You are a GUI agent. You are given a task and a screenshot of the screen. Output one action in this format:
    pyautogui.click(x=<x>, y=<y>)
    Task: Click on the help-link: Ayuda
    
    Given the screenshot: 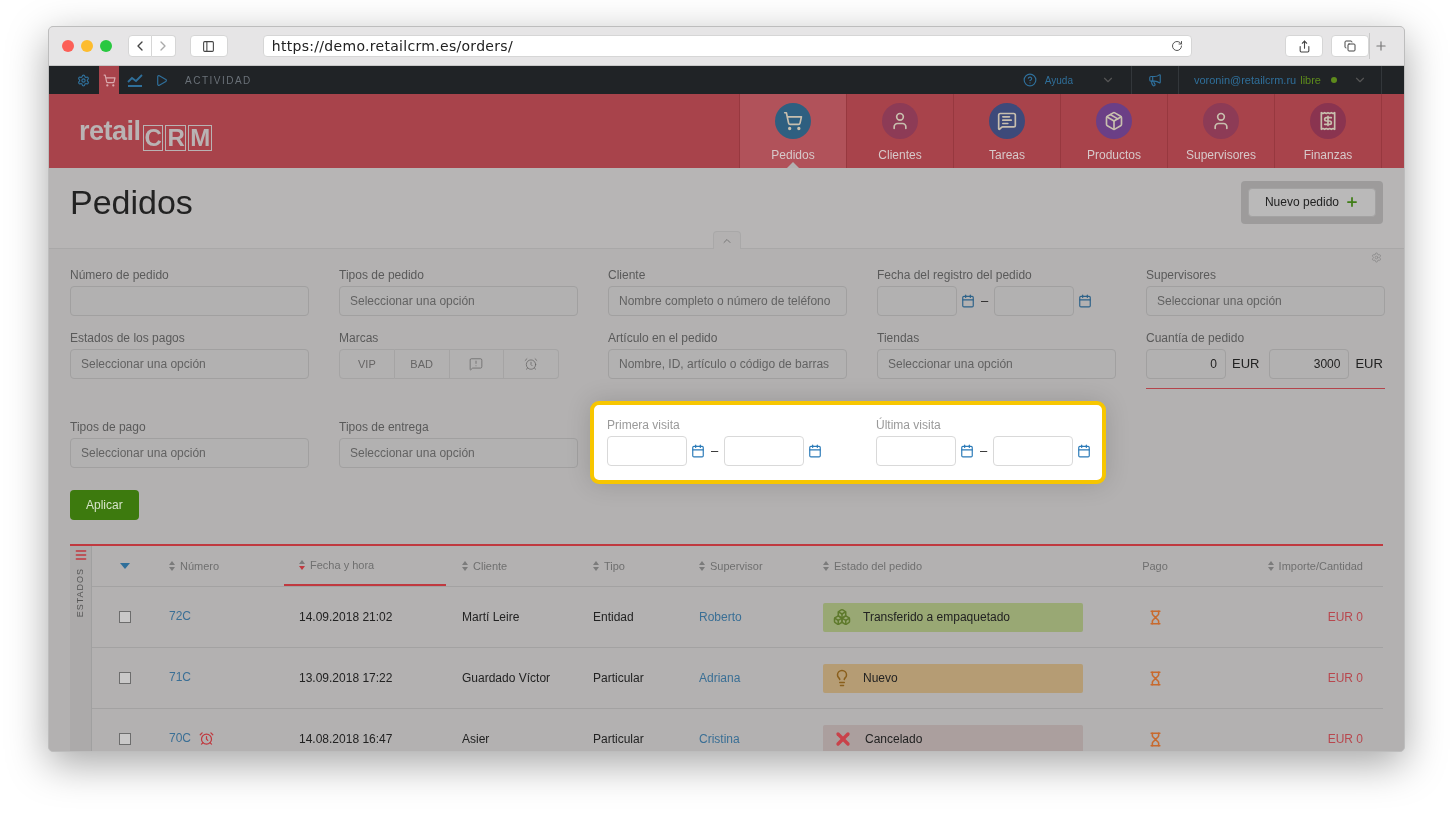 What is the action you would take?
    pyautogui.click(x=1058, y=80)
    